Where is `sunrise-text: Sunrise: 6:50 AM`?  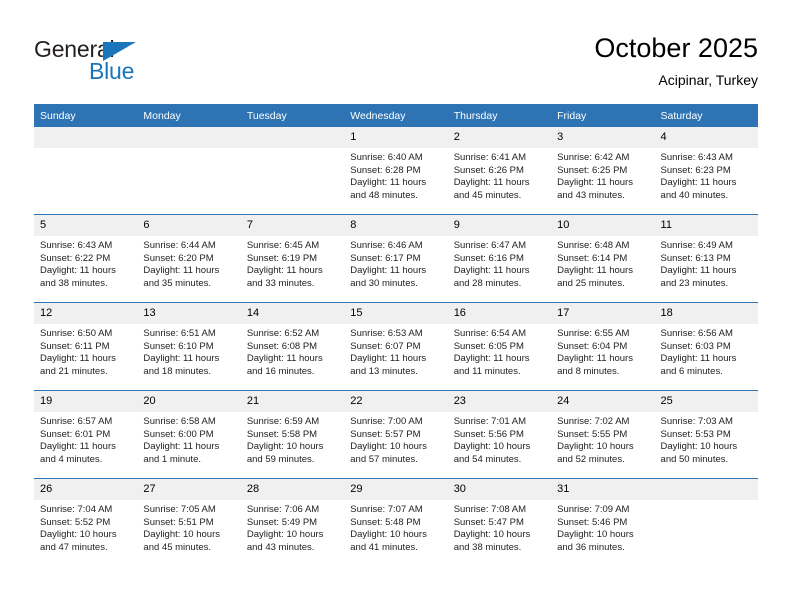
sunrise-text: Sunrise: 6:50 AM is located at coordinates (76, 333).